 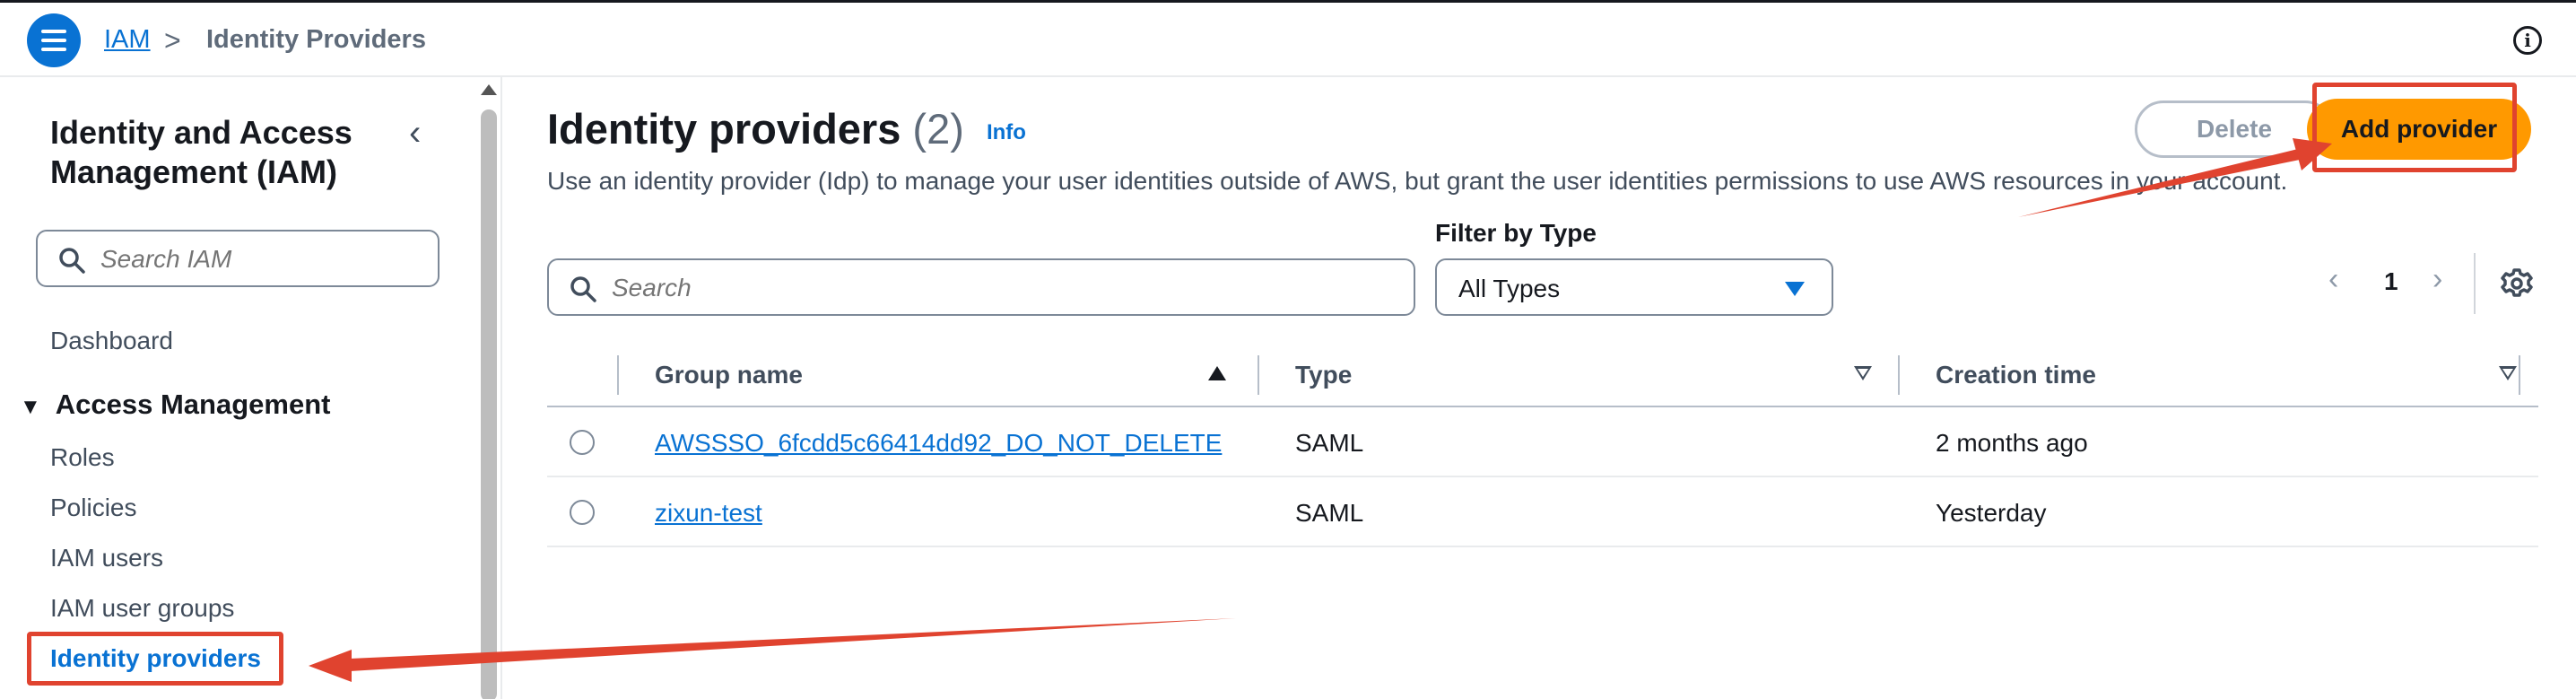 What do you see at coordinates (127, 40) in the screenshot?
I see `breadcrumb-iam-link: IAM` at bounding box center [127, 40].